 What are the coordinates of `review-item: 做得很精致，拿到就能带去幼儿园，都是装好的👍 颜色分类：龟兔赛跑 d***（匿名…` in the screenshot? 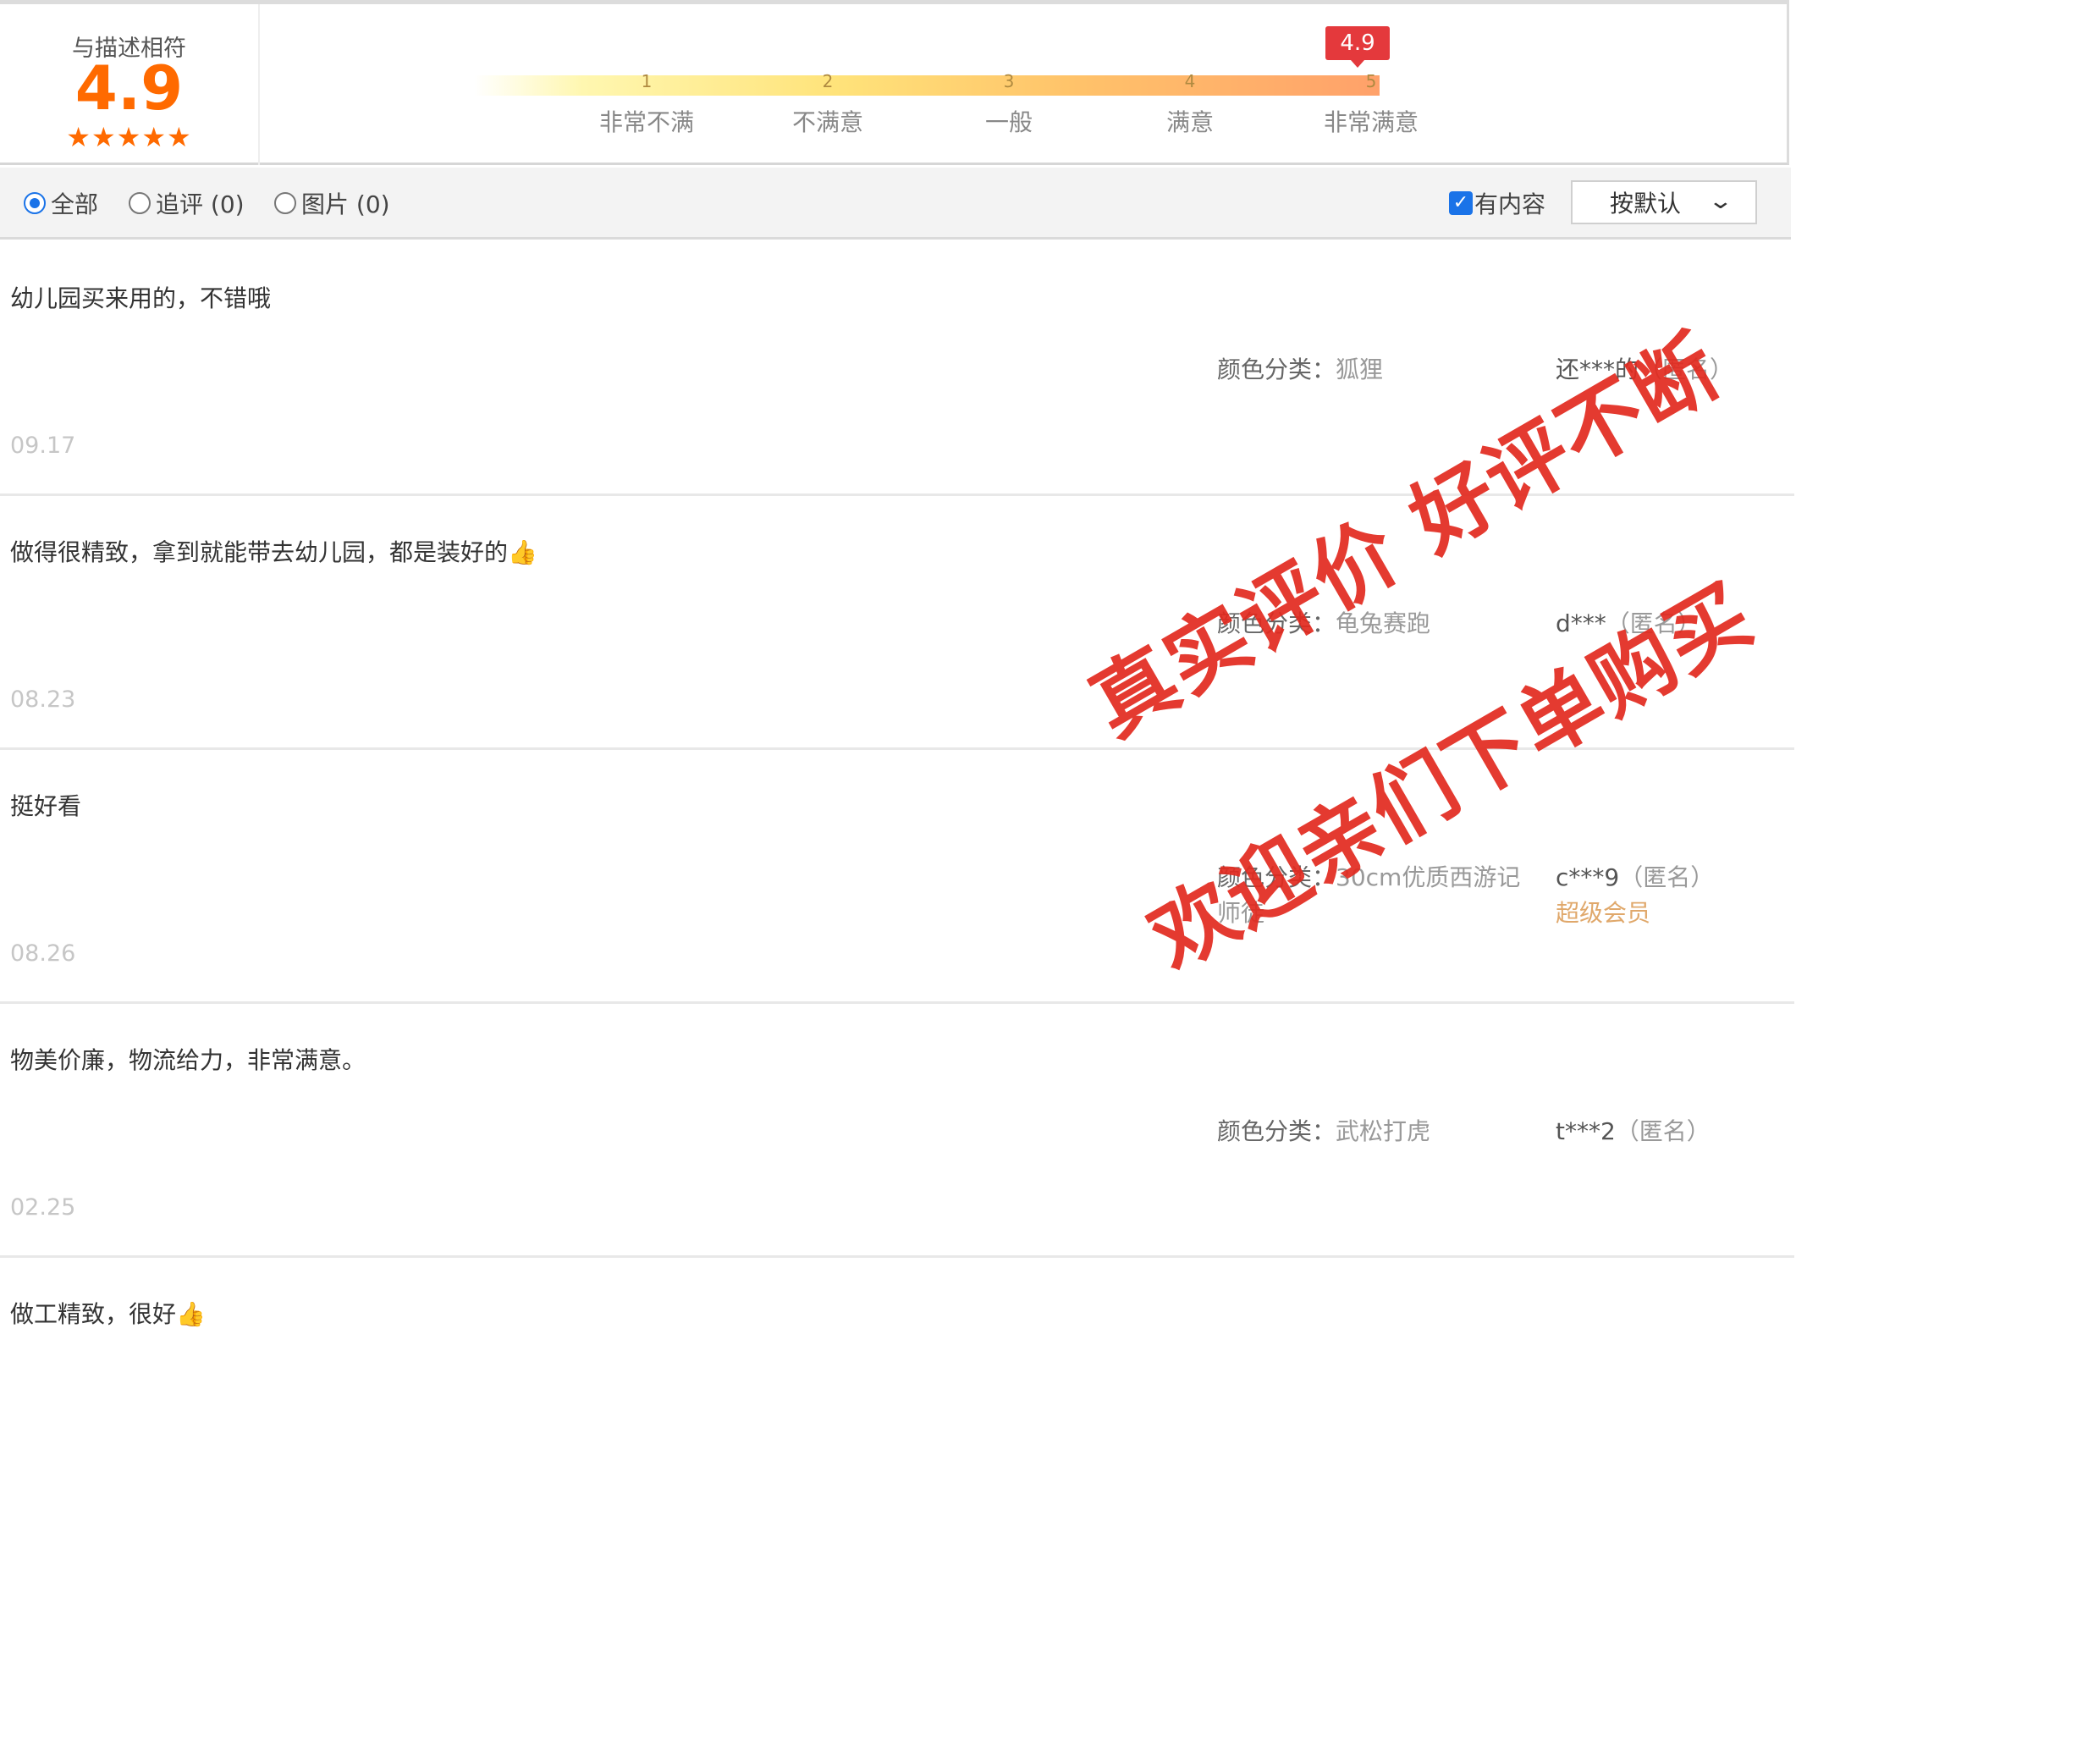 It's located at (897, 623).